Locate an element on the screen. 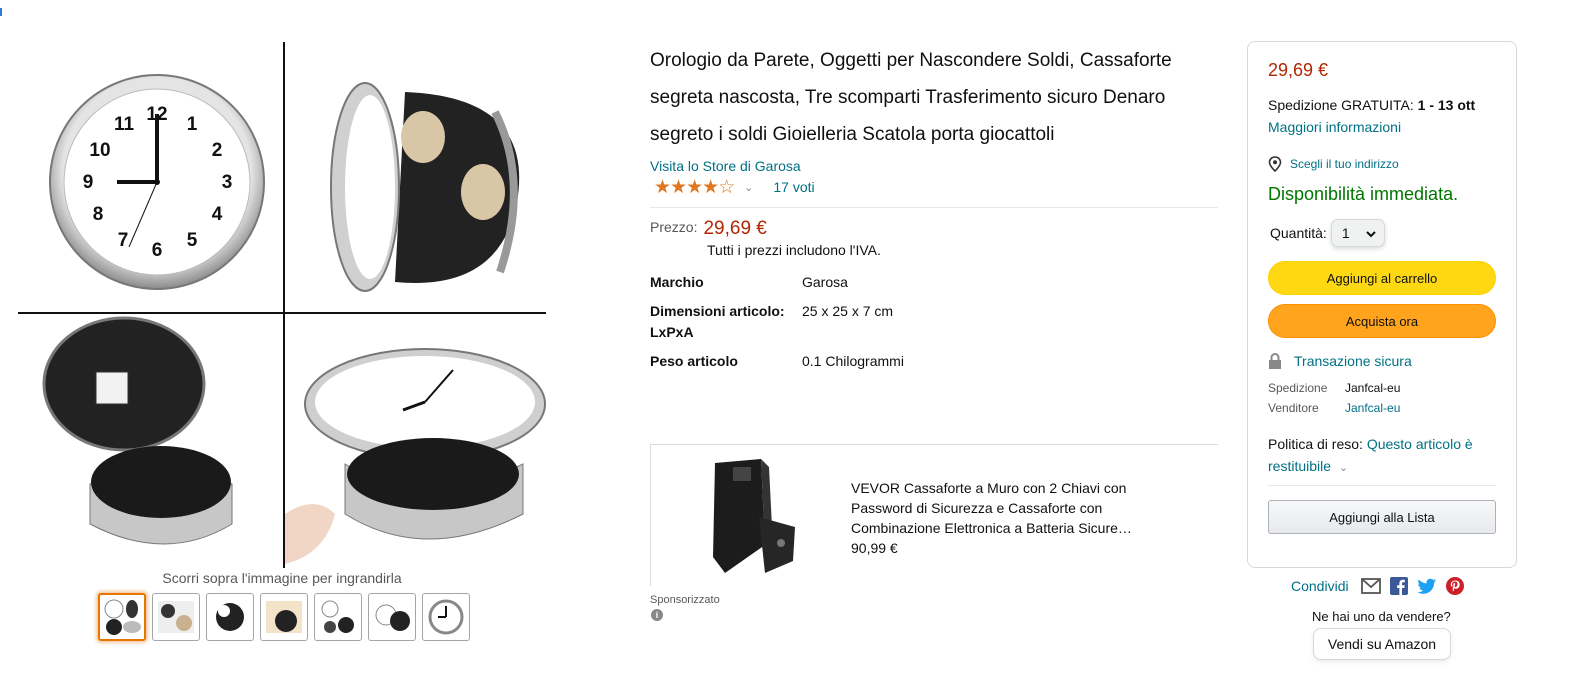 The width and height of the screenshot is (1593, 681). svg-text: 6 is located at coordinates (157, 250).